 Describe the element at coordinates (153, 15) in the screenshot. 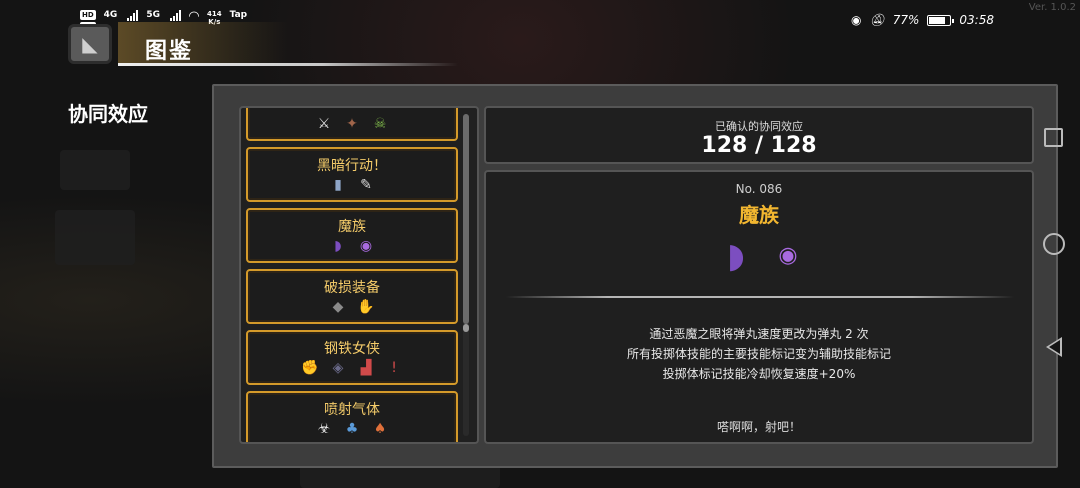

I see `network-type: 5G` at that location.